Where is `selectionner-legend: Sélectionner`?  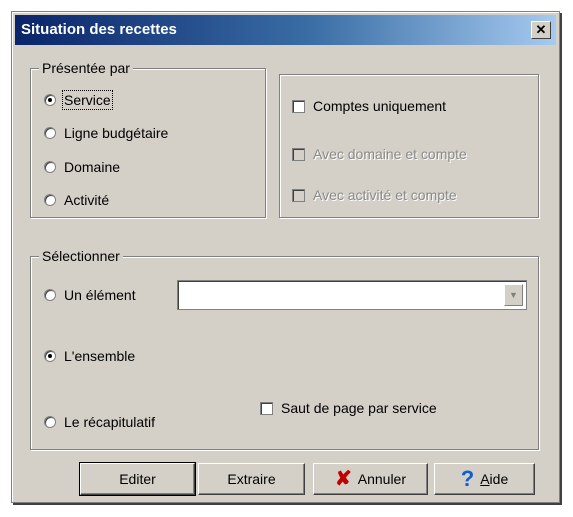
selectionner-legend: Sélectionner is located at coordinates (81, 256).